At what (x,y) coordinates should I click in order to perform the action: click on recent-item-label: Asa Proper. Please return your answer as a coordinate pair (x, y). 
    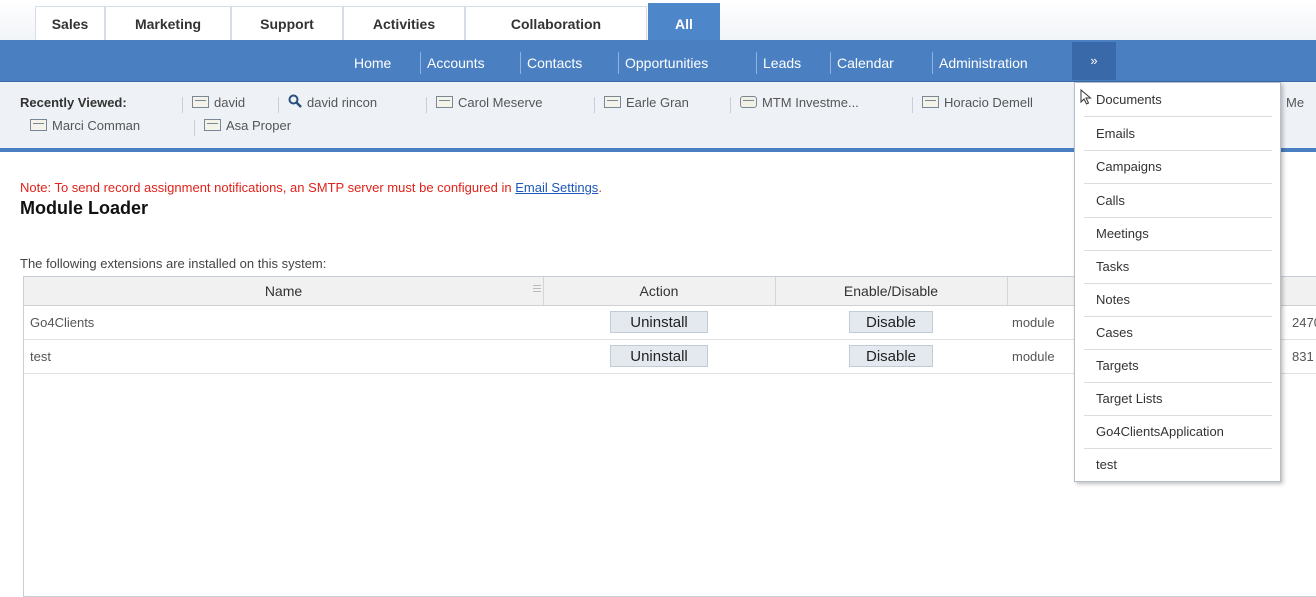
    Looking at the image, I should click on (259, 125).